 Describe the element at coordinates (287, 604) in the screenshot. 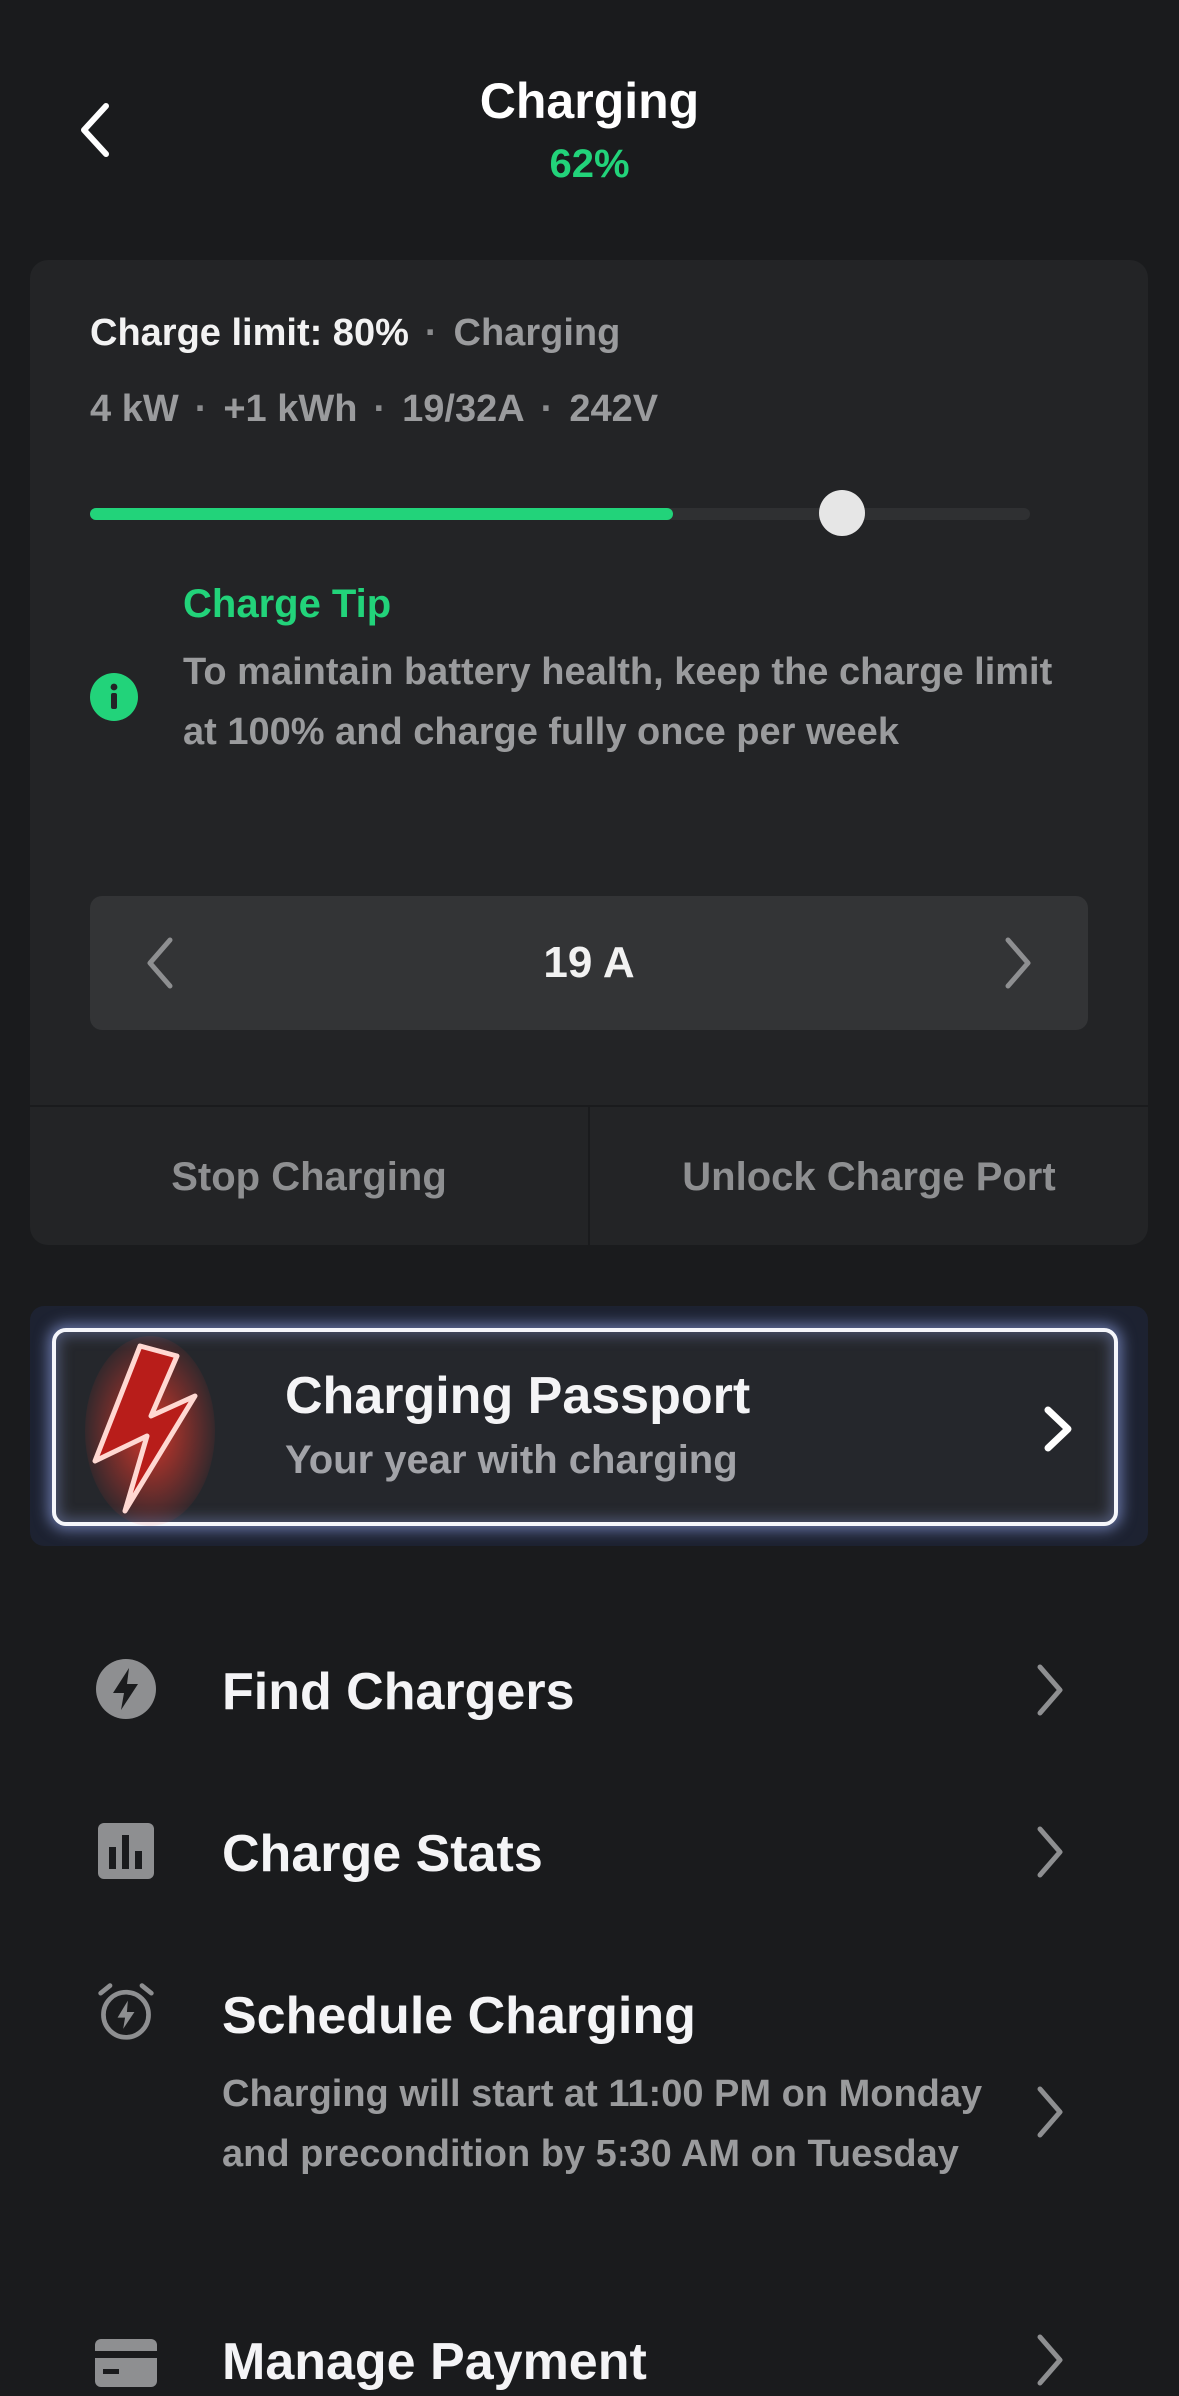

I see `charge-tip-title: Charge Tip` at that location.